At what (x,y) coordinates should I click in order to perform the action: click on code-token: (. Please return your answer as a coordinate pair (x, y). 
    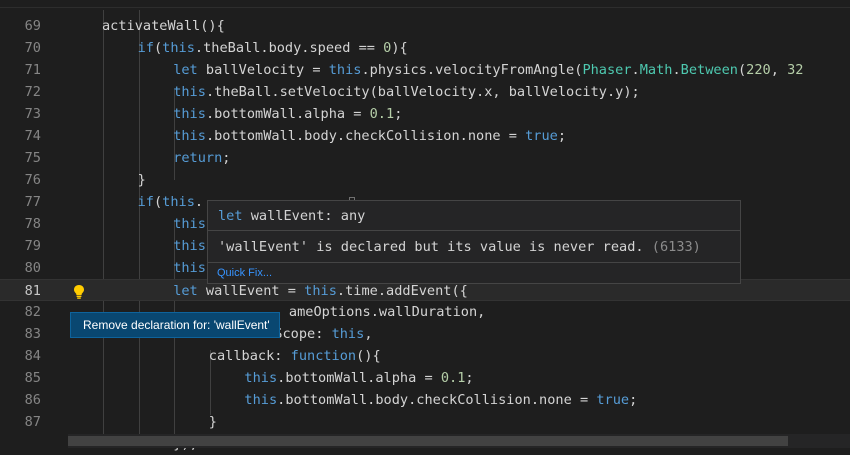
    Looking at the image, I should click on (158, 202).